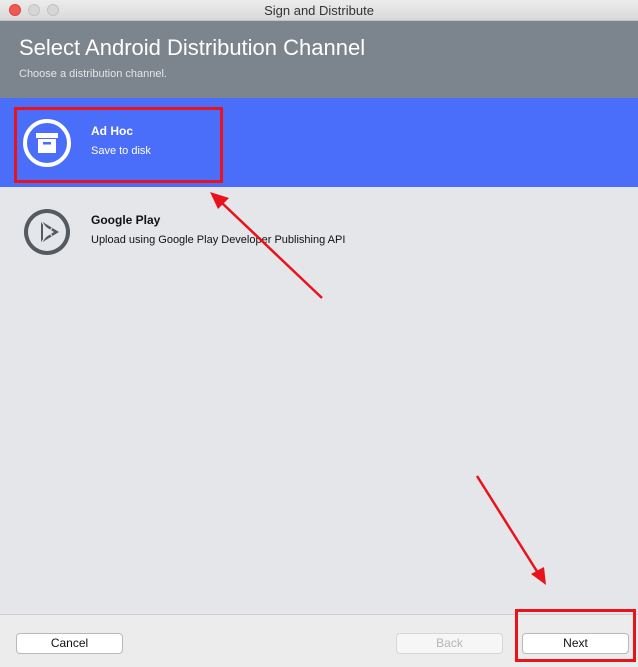  I want to click on cancel-button: Cancel, so click(69, 643).